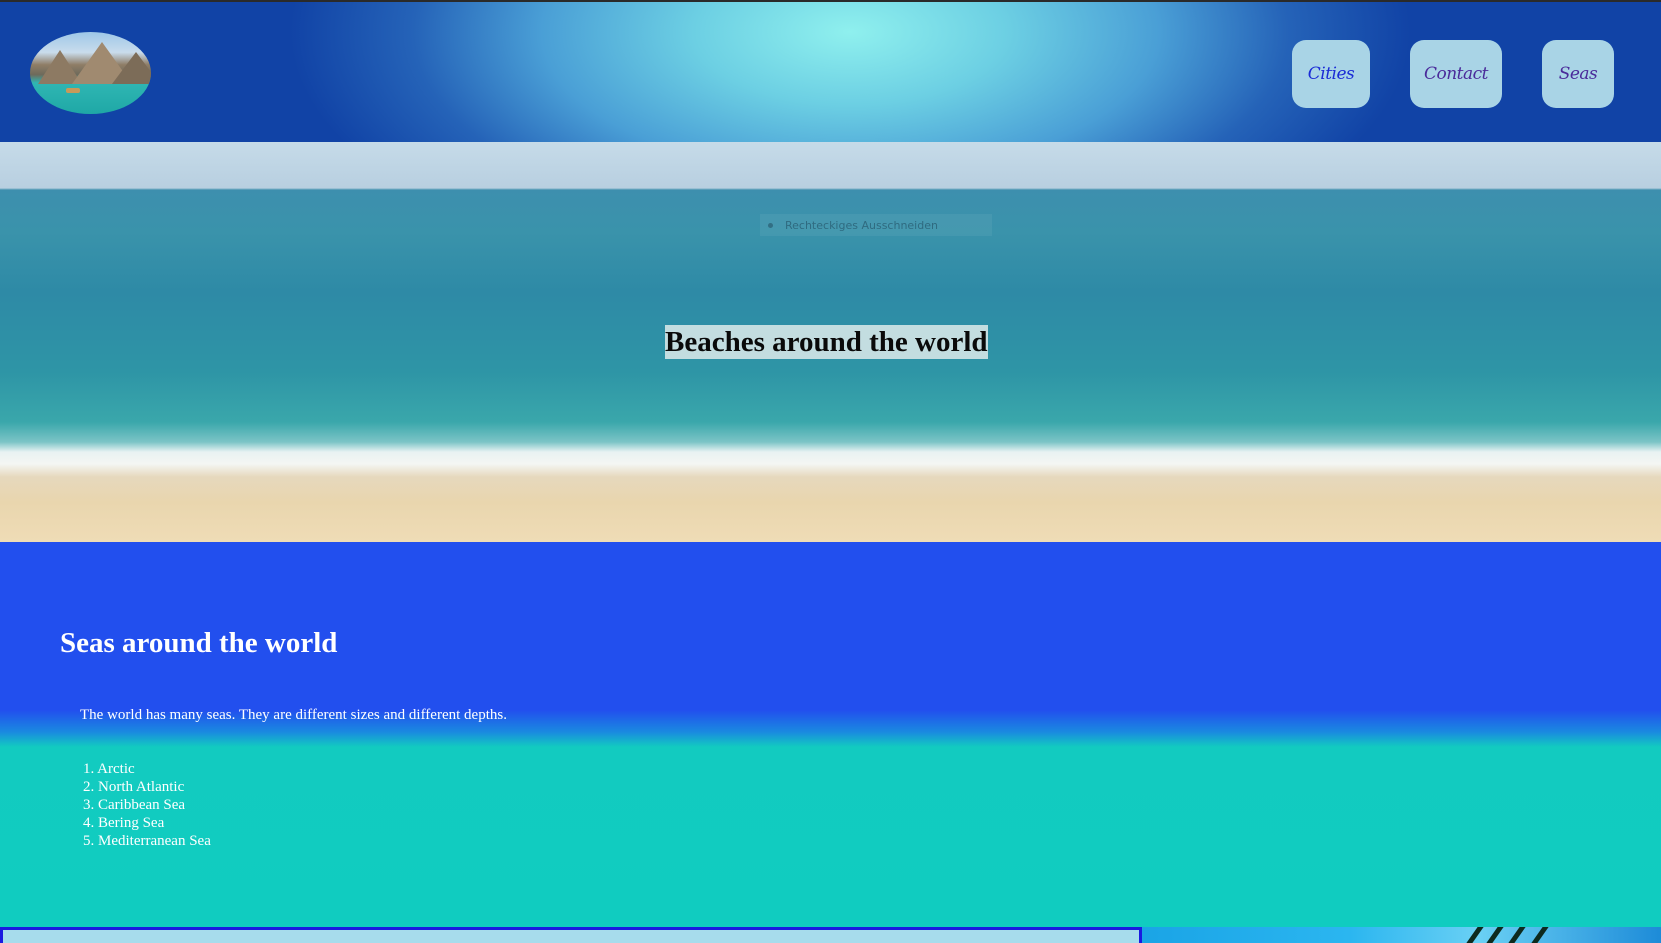 This screenshot has width=1661, height=943. Describe the element at coordinates (826, 342) in the screenshot. I see `hero-title: Beaches around the world` at that location.